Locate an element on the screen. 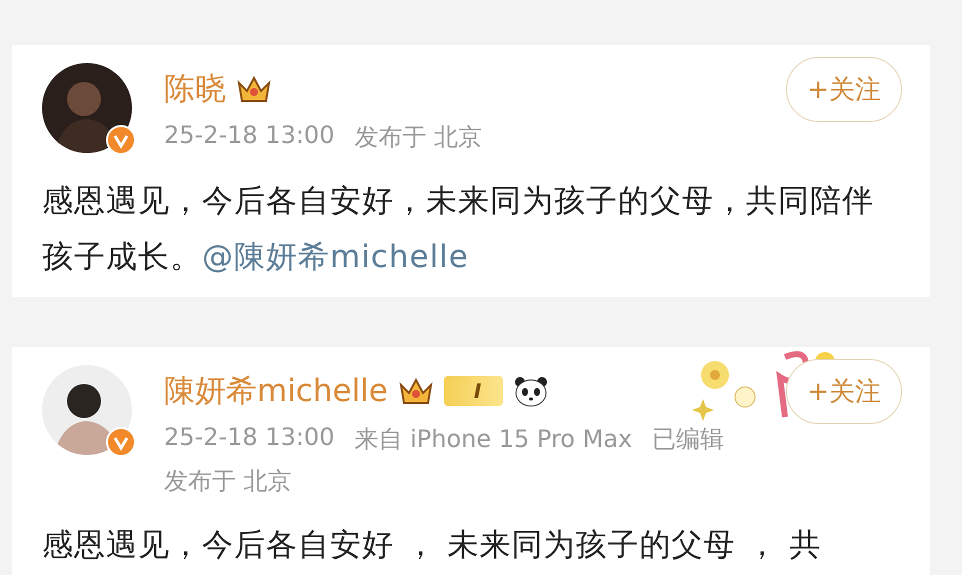 The width and height of the screenshot is (962, 575). post-text: 感恩遇见，今后各自安好 ， 未来同为孩子的父母 ， 共 is located at coordinates (432, 545).